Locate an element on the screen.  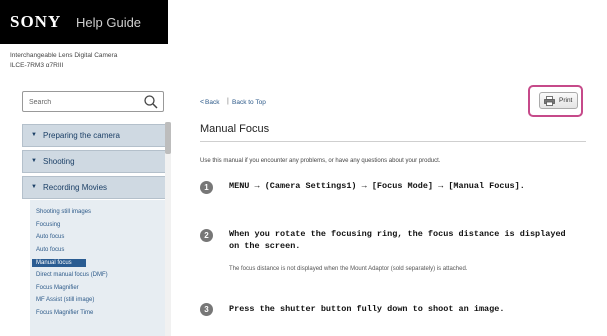
search-input is located at coordinates (84, 102).